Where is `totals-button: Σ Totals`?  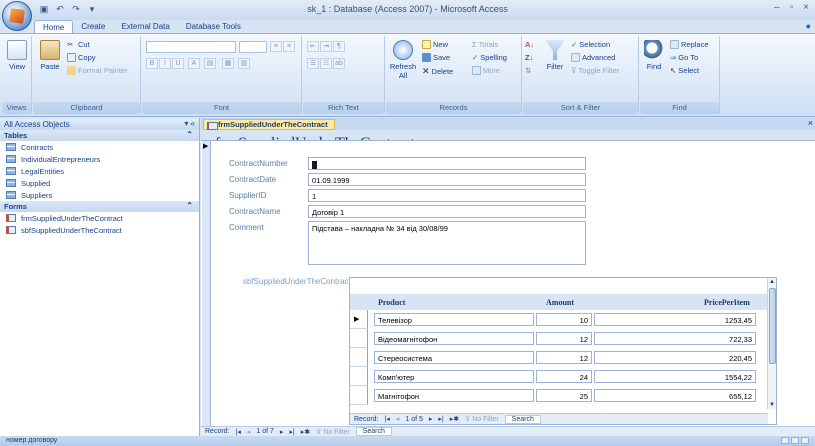
totals-button: Σ Totals is located at coordinates (485, 44).